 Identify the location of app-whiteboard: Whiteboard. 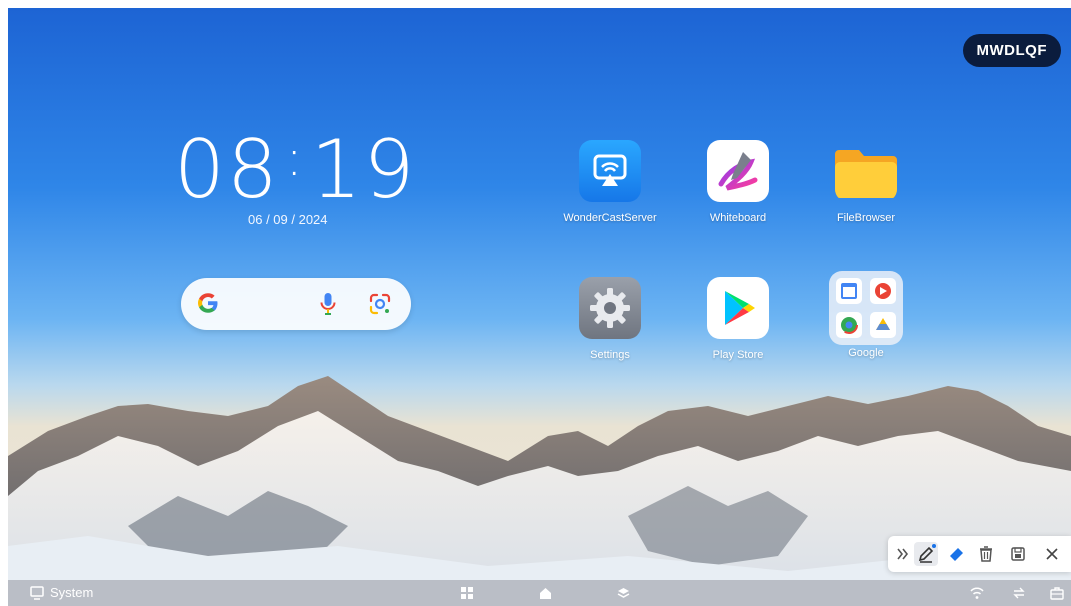
(738, 182).